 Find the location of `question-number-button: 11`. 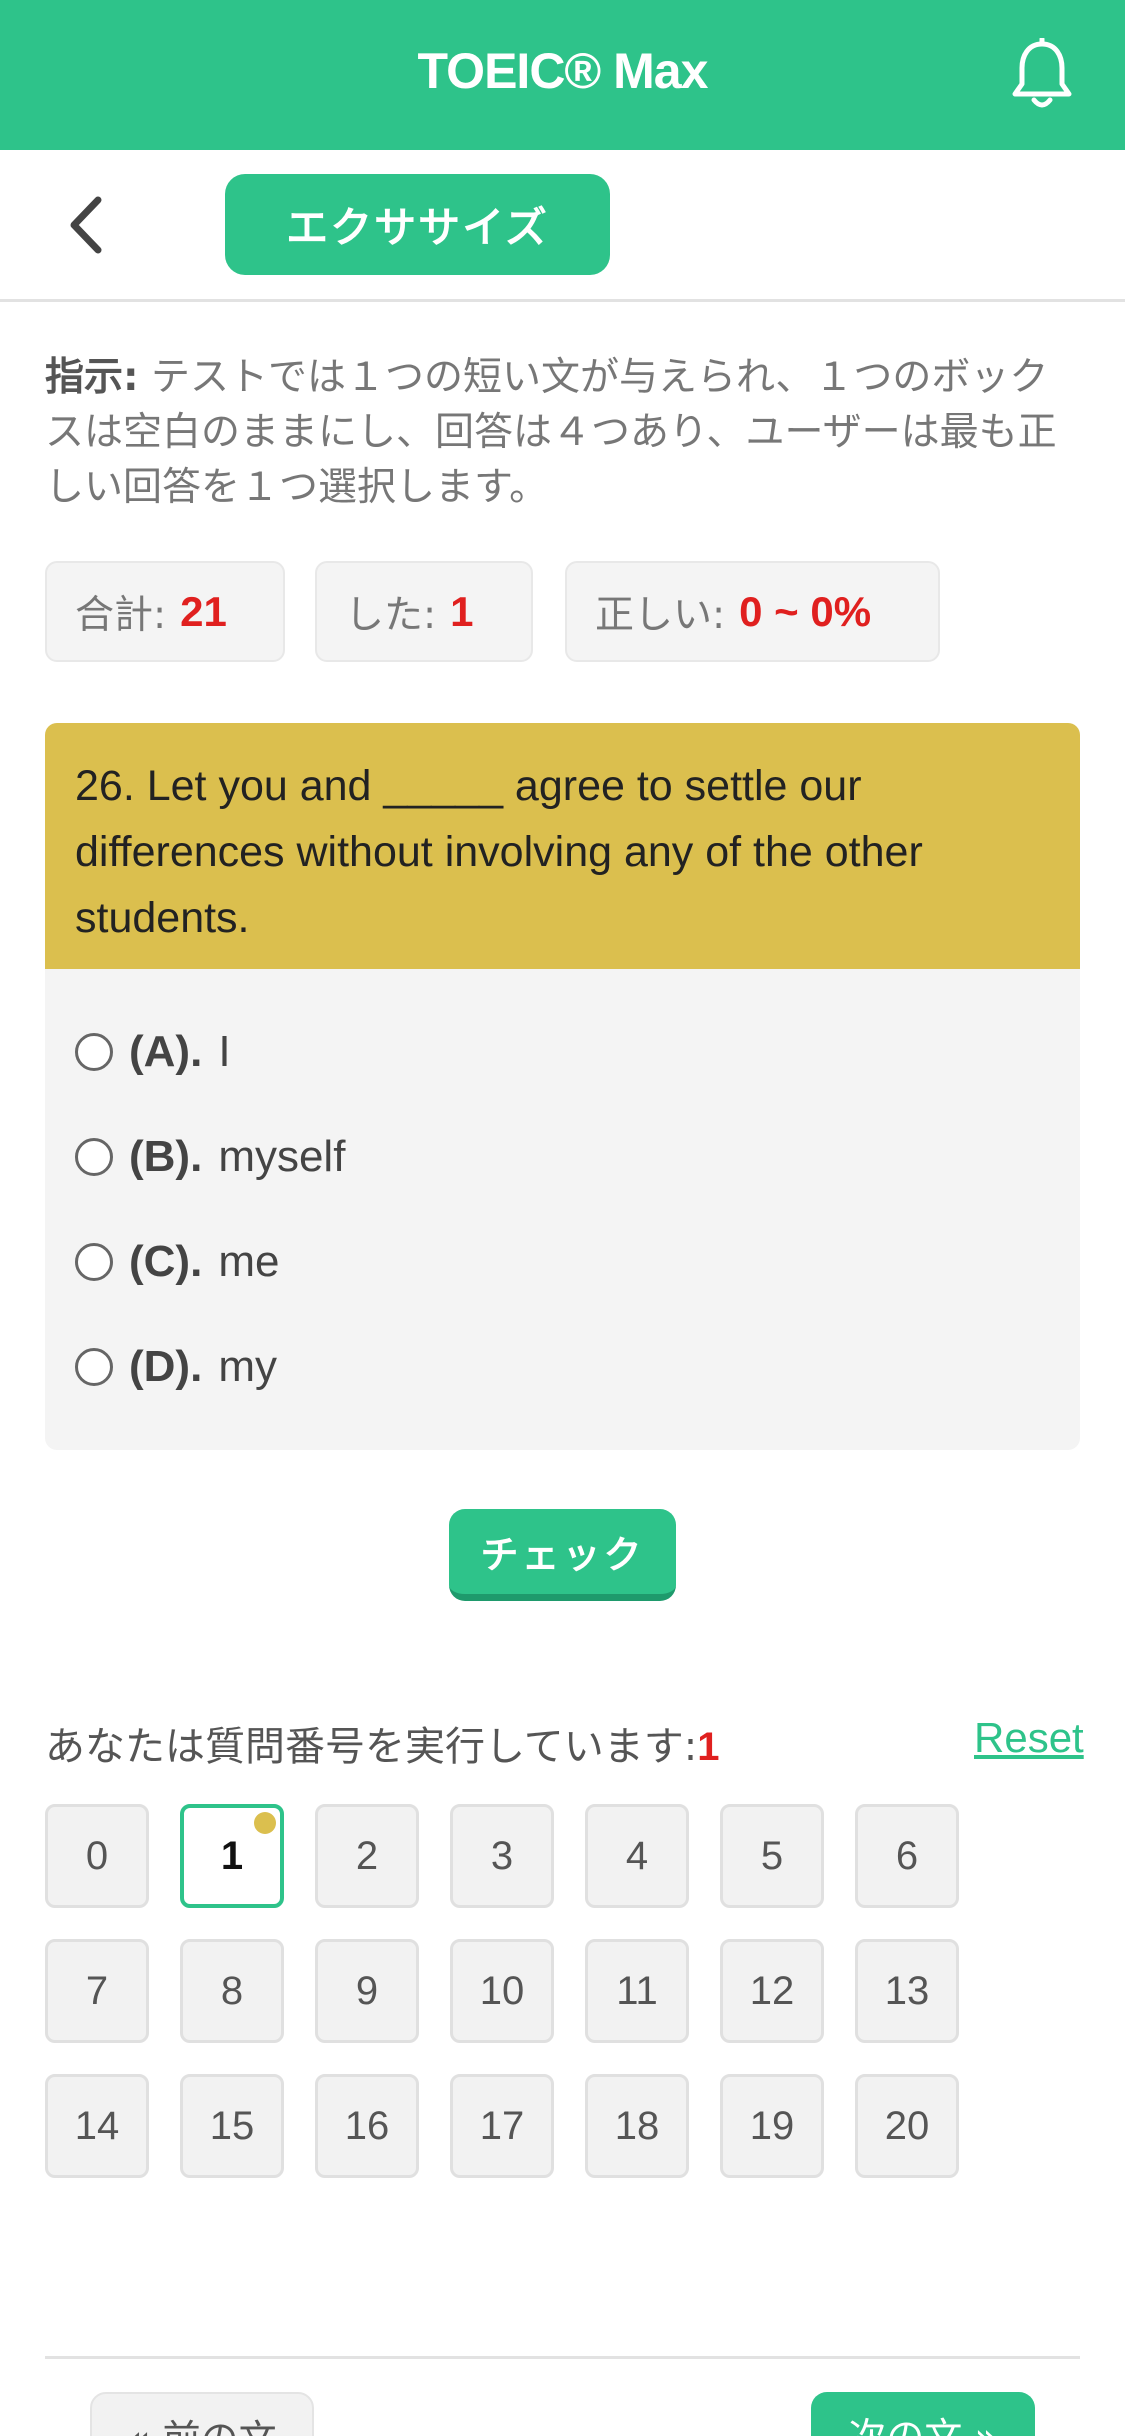

question-number-button: 11 is located at coordinates (637, 1991).